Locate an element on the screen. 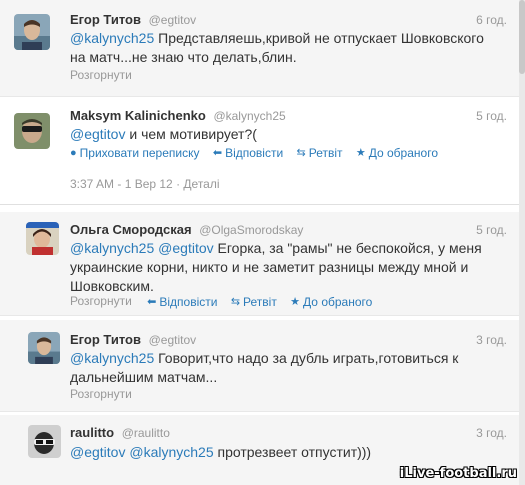 Image resolution: width=525 pixels, height=485 pixels. author-name: Maksym Kalinichenko is located at coordinates (138, 115).